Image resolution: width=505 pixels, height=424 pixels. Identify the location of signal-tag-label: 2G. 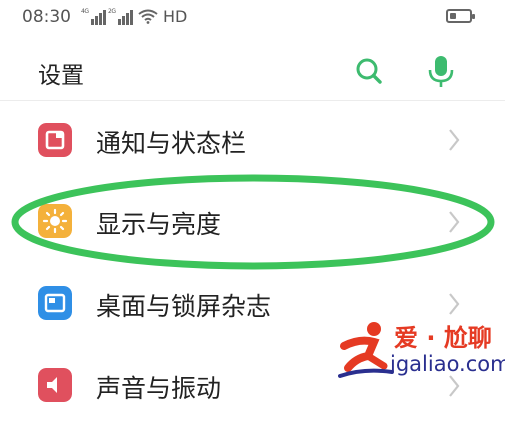
(112, 11).